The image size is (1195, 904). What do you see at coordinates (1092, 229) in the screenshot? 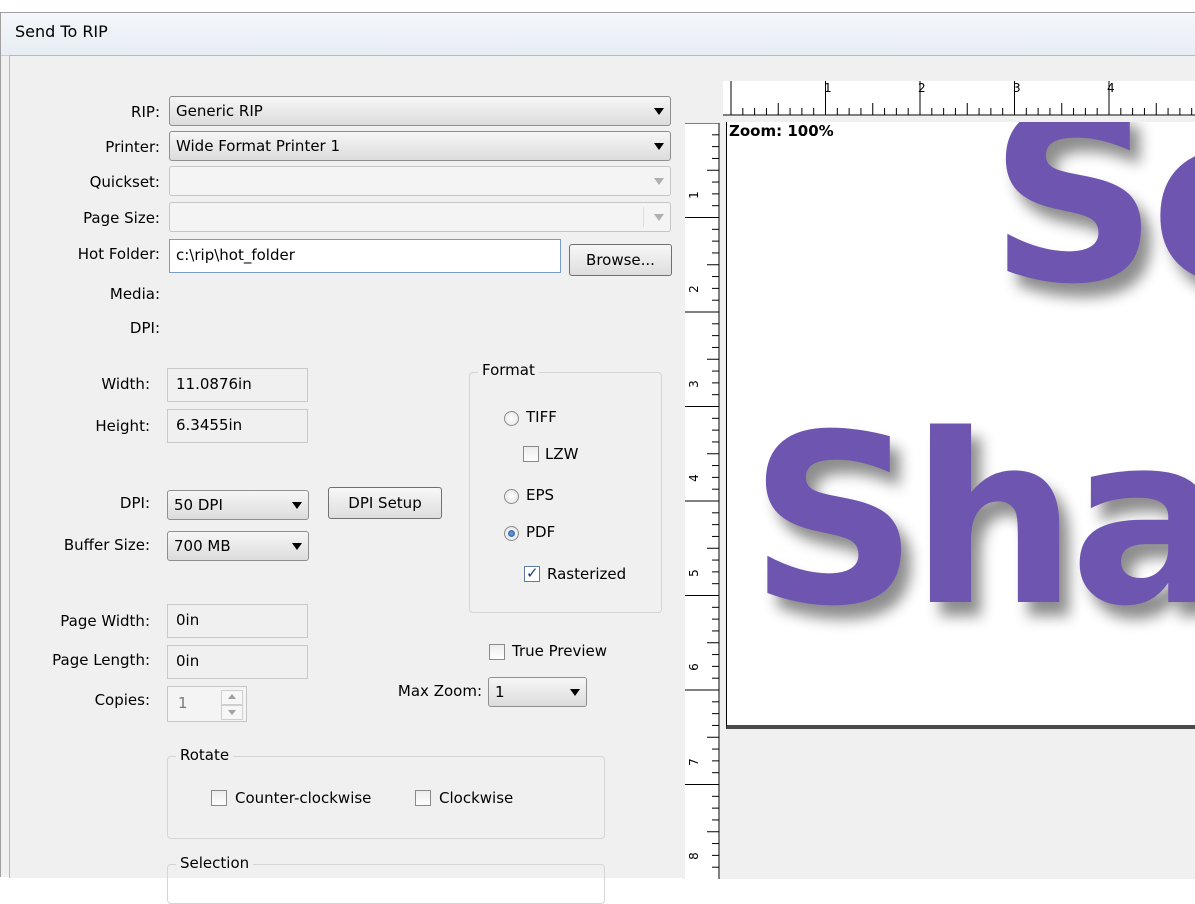
I see `preview-art-line-1: Sc` at bounding box center [1092, 229].